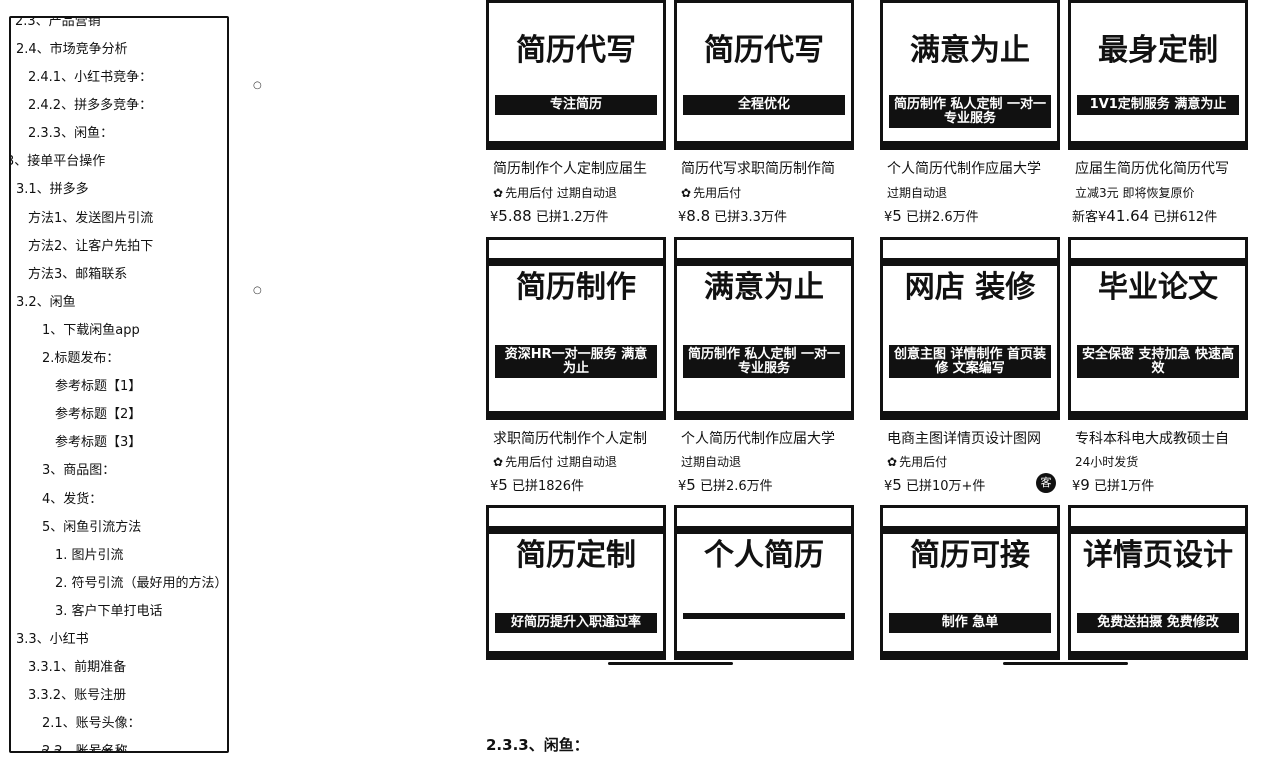 The image size is (1280, 769). Describe the element at coordinates (119, 387) in the screenshot. I see `toc-item: 参考标题【1】` at that location.